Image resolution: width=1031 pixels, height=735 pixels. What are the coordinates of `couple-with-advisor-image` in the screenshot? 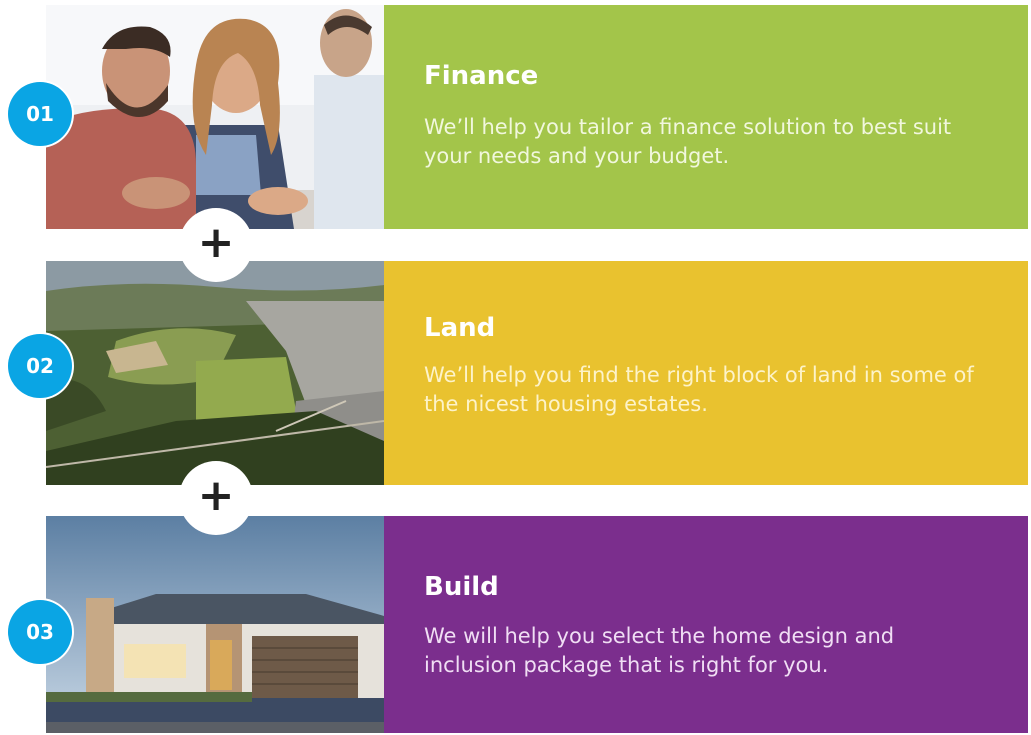 It's located at (215, 117).